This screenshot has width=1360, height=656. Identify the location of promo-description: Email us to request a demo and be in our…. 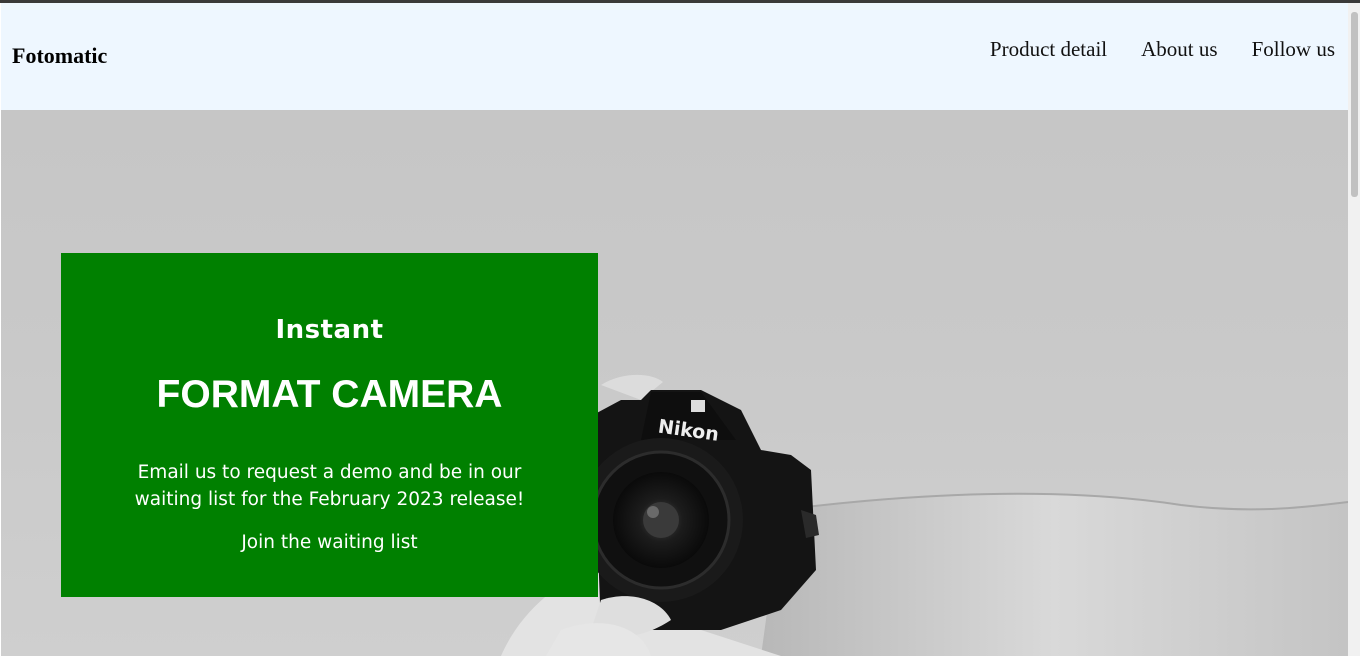
(329, 486).